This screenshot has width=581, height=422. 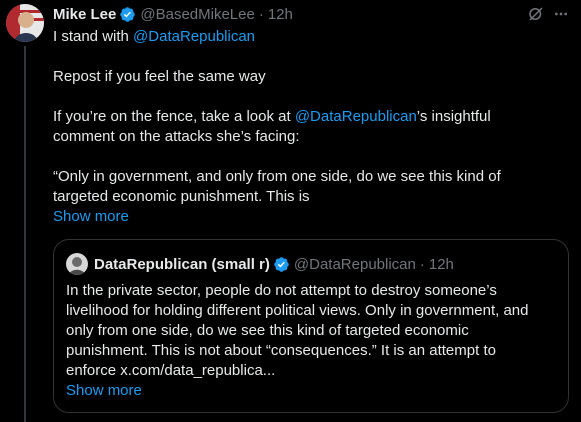 What do you see at coordinates (561, 14) in the screenshot?
I see `more-options-icon` at bounding box center [561, 14].